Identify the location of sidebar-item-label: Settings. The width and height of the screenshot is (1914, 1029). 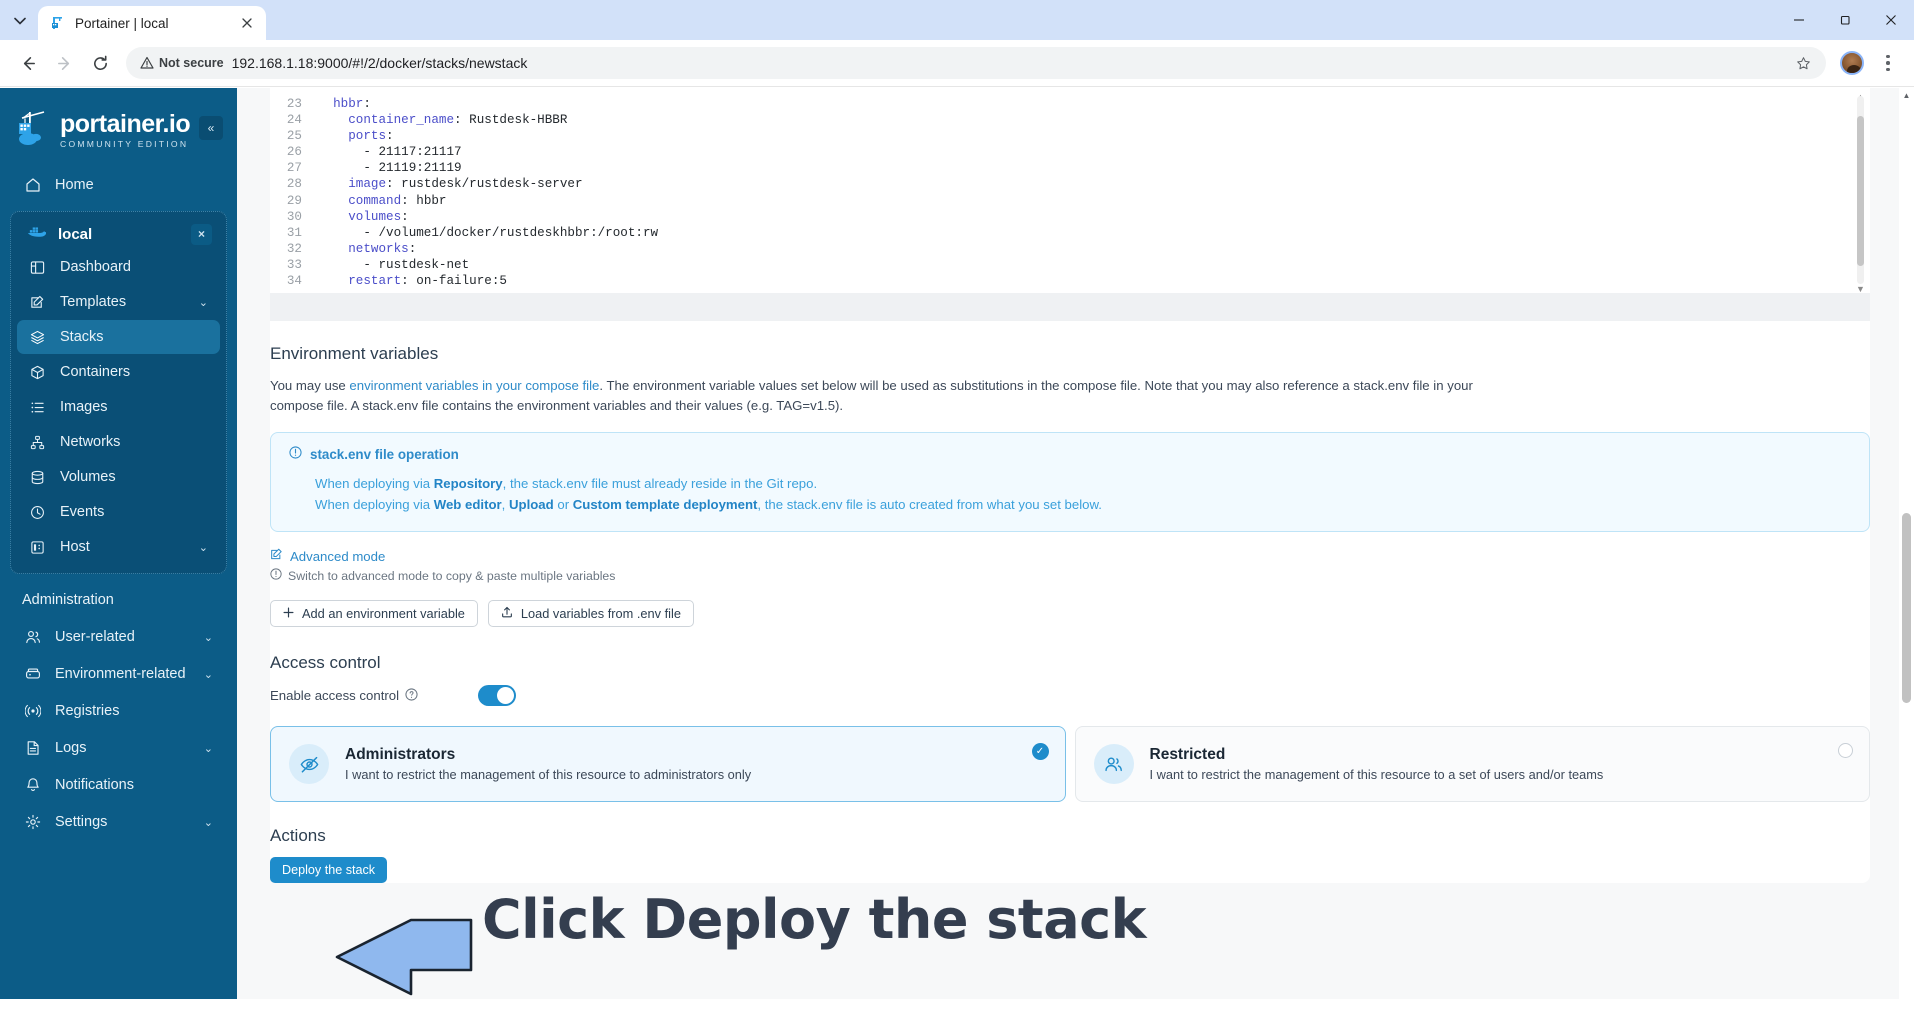
(81, 822).